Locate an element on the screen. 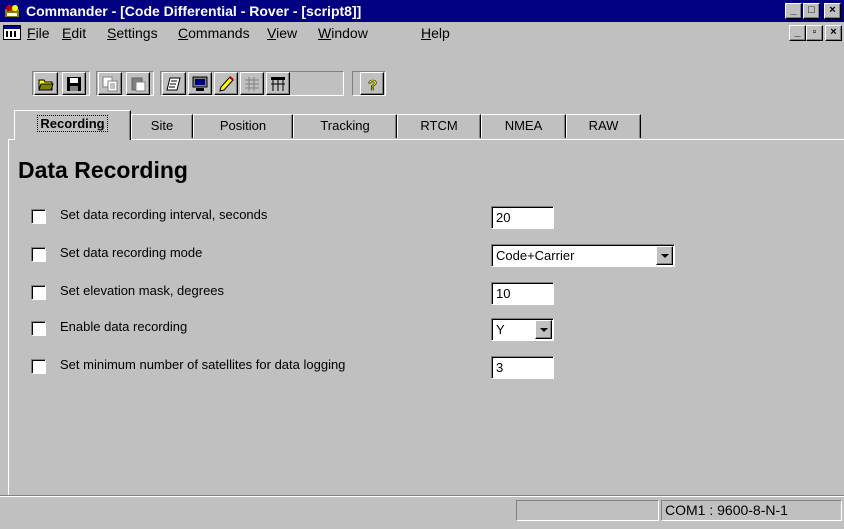  doc-restore-button: ▫ is located at coordinates (814, 33).